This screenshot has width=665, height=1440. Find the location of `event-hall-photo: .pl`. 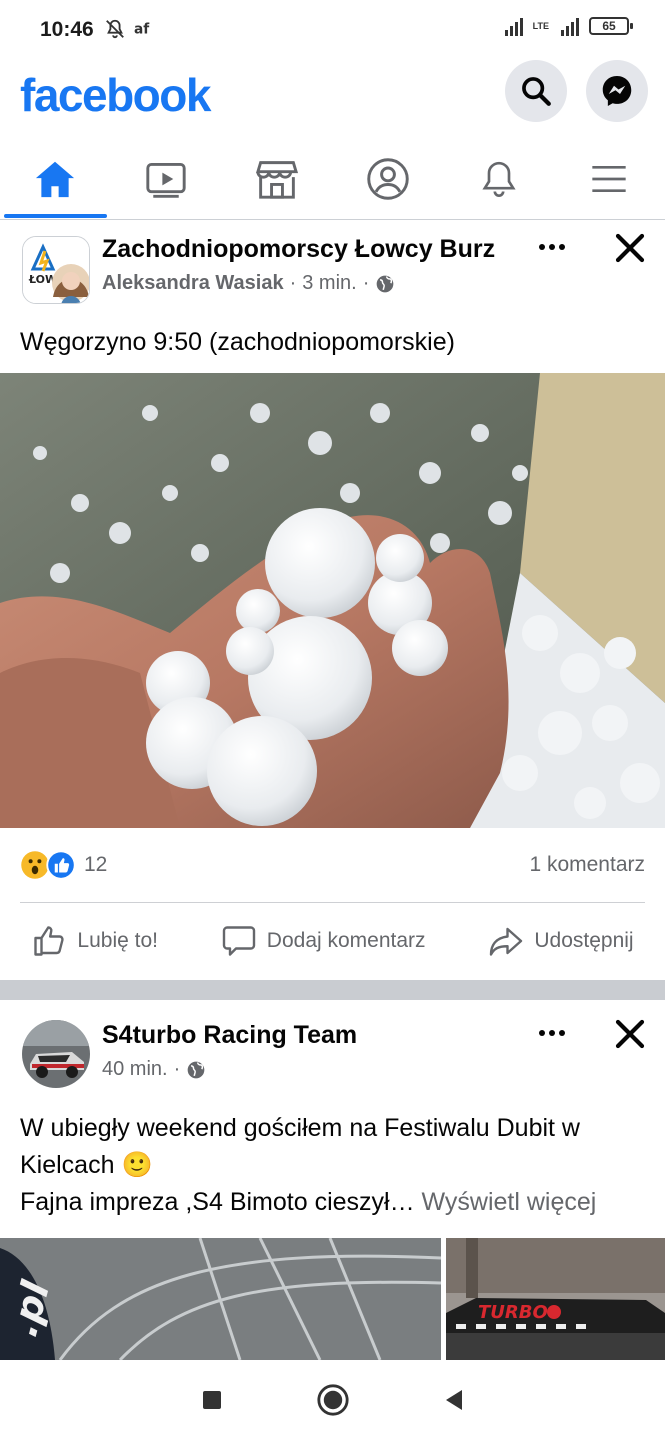

event-hall-photo: .pl is located at coordinates (220, 1299).